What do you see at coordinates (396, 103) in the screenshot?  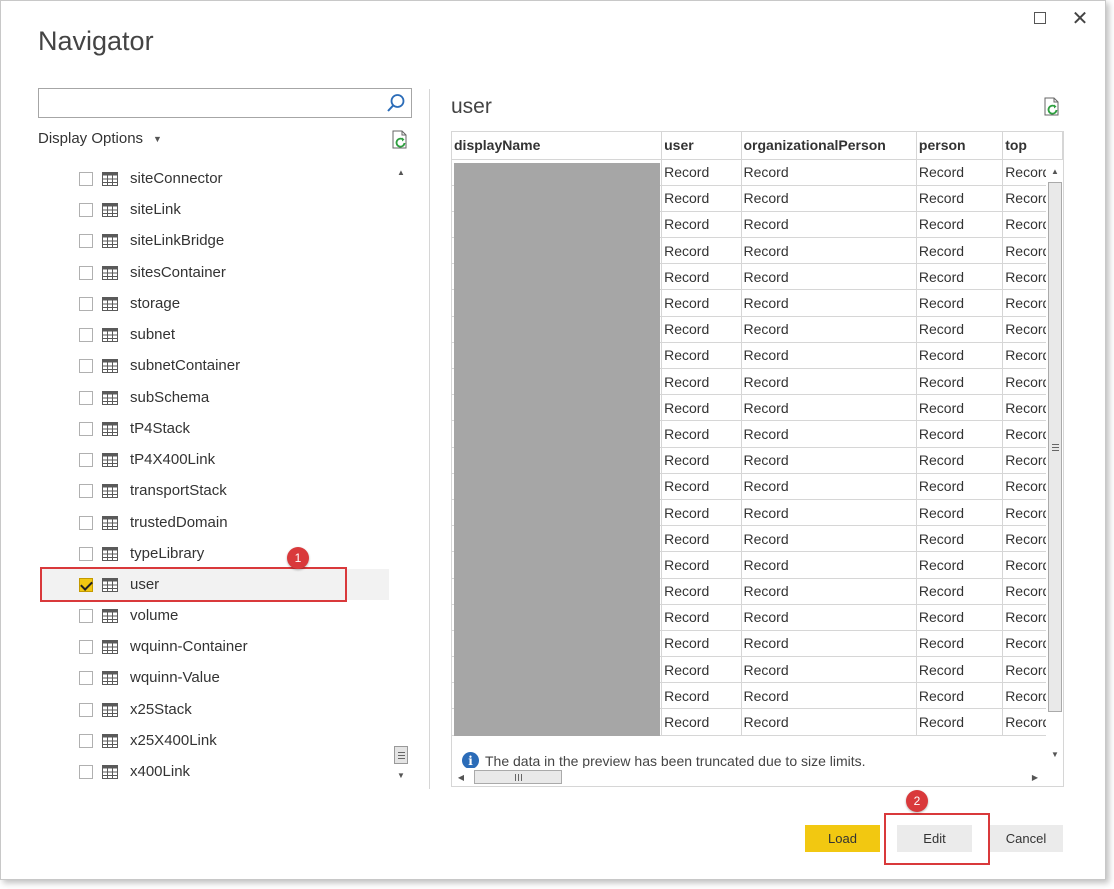 I see `search-icon` at bounding box center [396, 103].